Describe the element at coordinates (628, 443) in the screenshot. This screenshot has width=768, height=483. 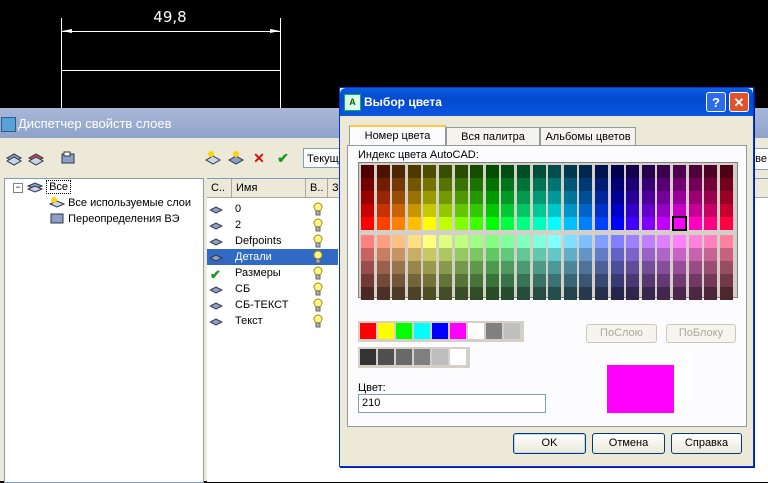
I see `cancel-button: Отмена` at that location.